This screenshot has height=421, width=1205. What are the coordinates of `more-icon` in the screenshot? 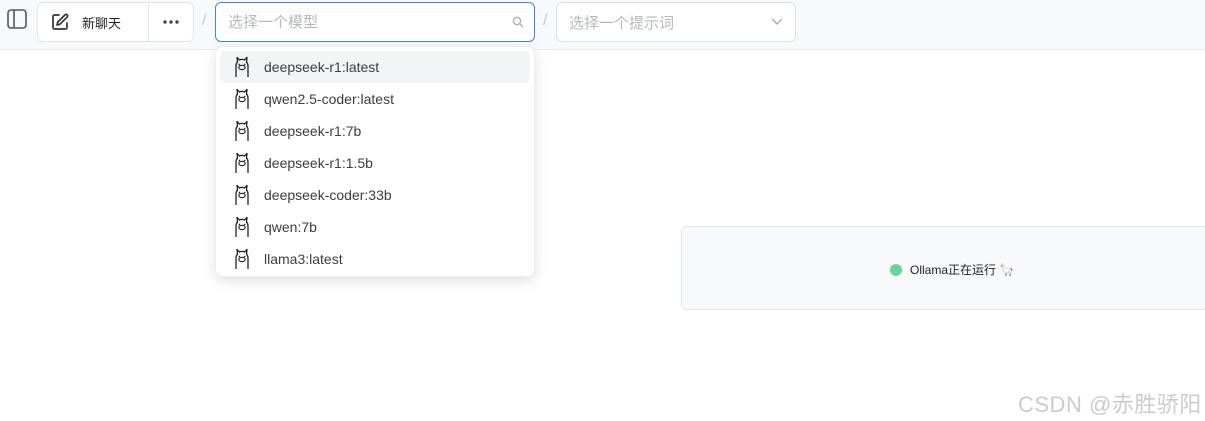 It's located at (171, 22).